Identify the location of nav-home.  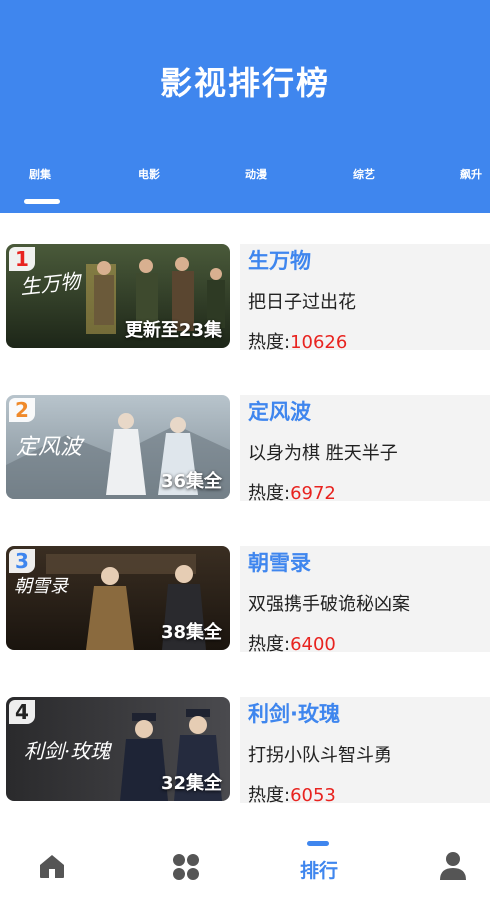
(52, 870).